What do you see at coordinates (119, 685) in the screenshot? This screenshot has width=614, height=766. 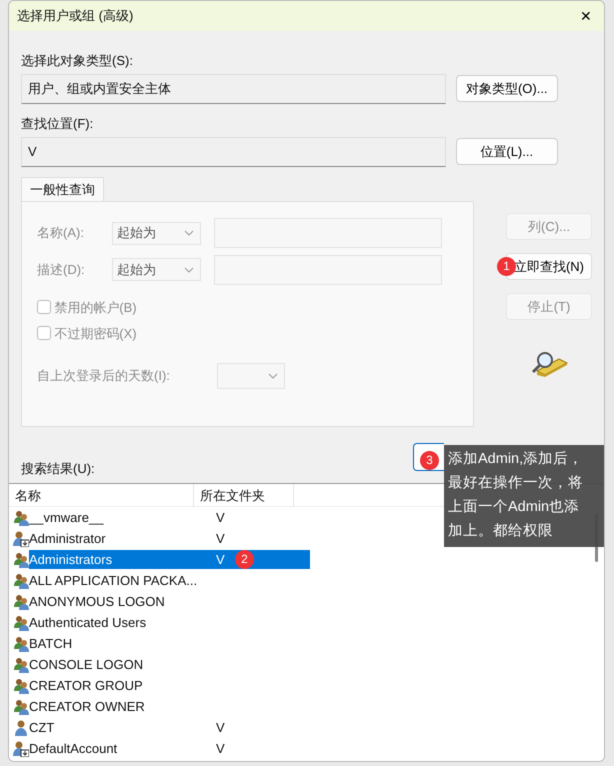 I see `list-item: CREATOR GROUP` at bounding box center [119, 685].